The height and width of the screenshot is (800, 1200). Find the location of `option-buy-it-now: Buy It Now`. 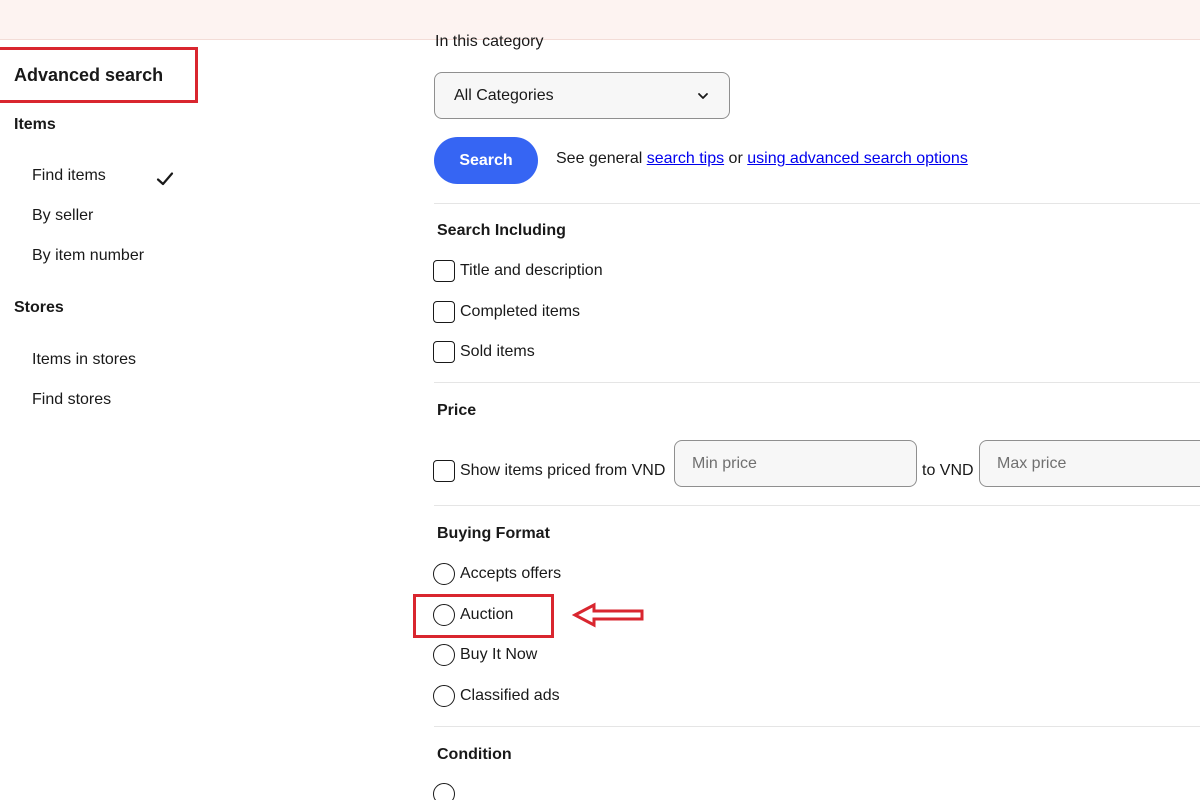

option-buy-it-now: Buy It Now is located at coordinates (485, 655).